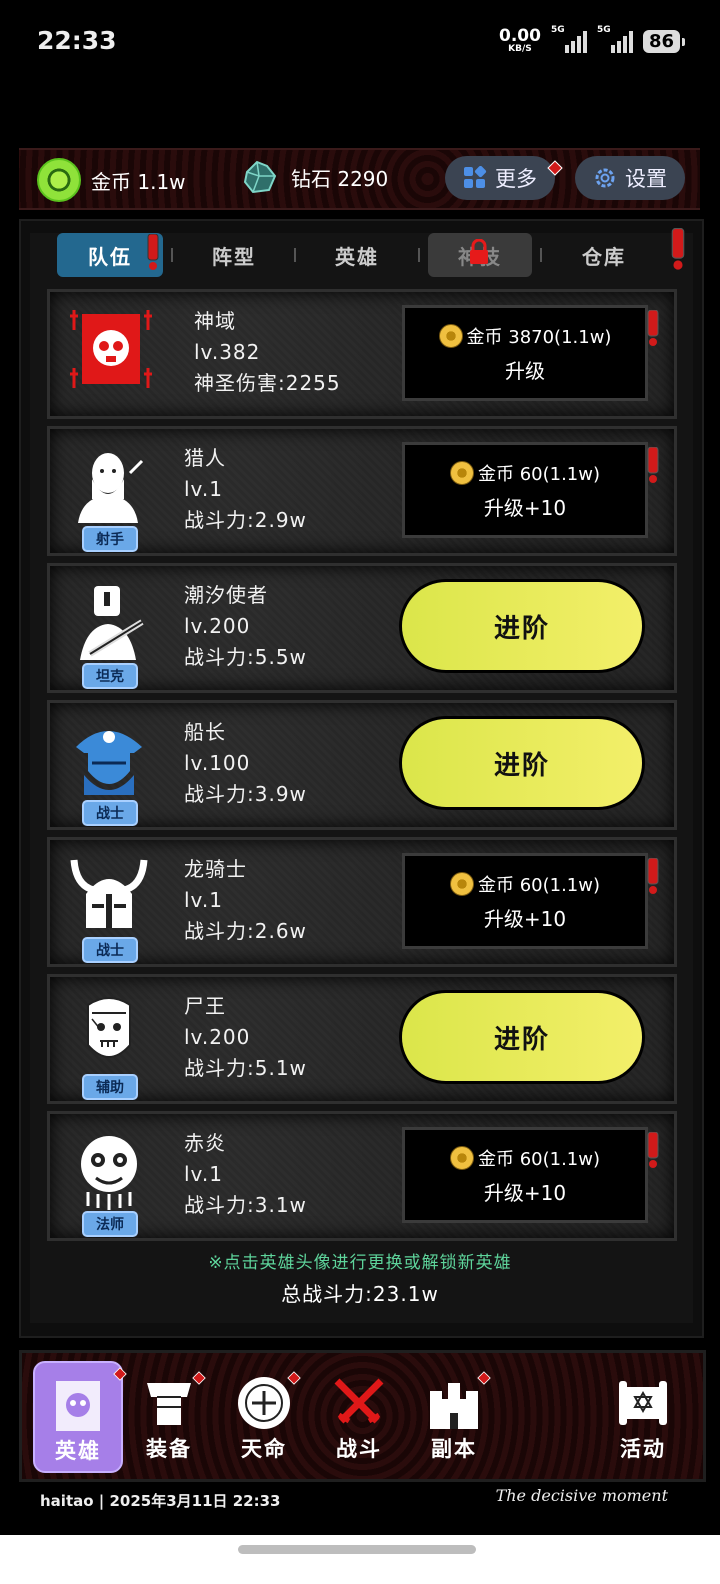 This screenshot has width=720, height=1584. Describe the element at coordinates (215, 321) in the screenshot. I see `hero-name: 神域` at that location.